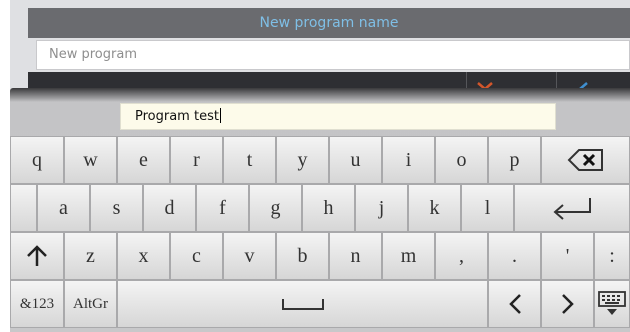  I want to click on key-b: b, so click(302, 256).